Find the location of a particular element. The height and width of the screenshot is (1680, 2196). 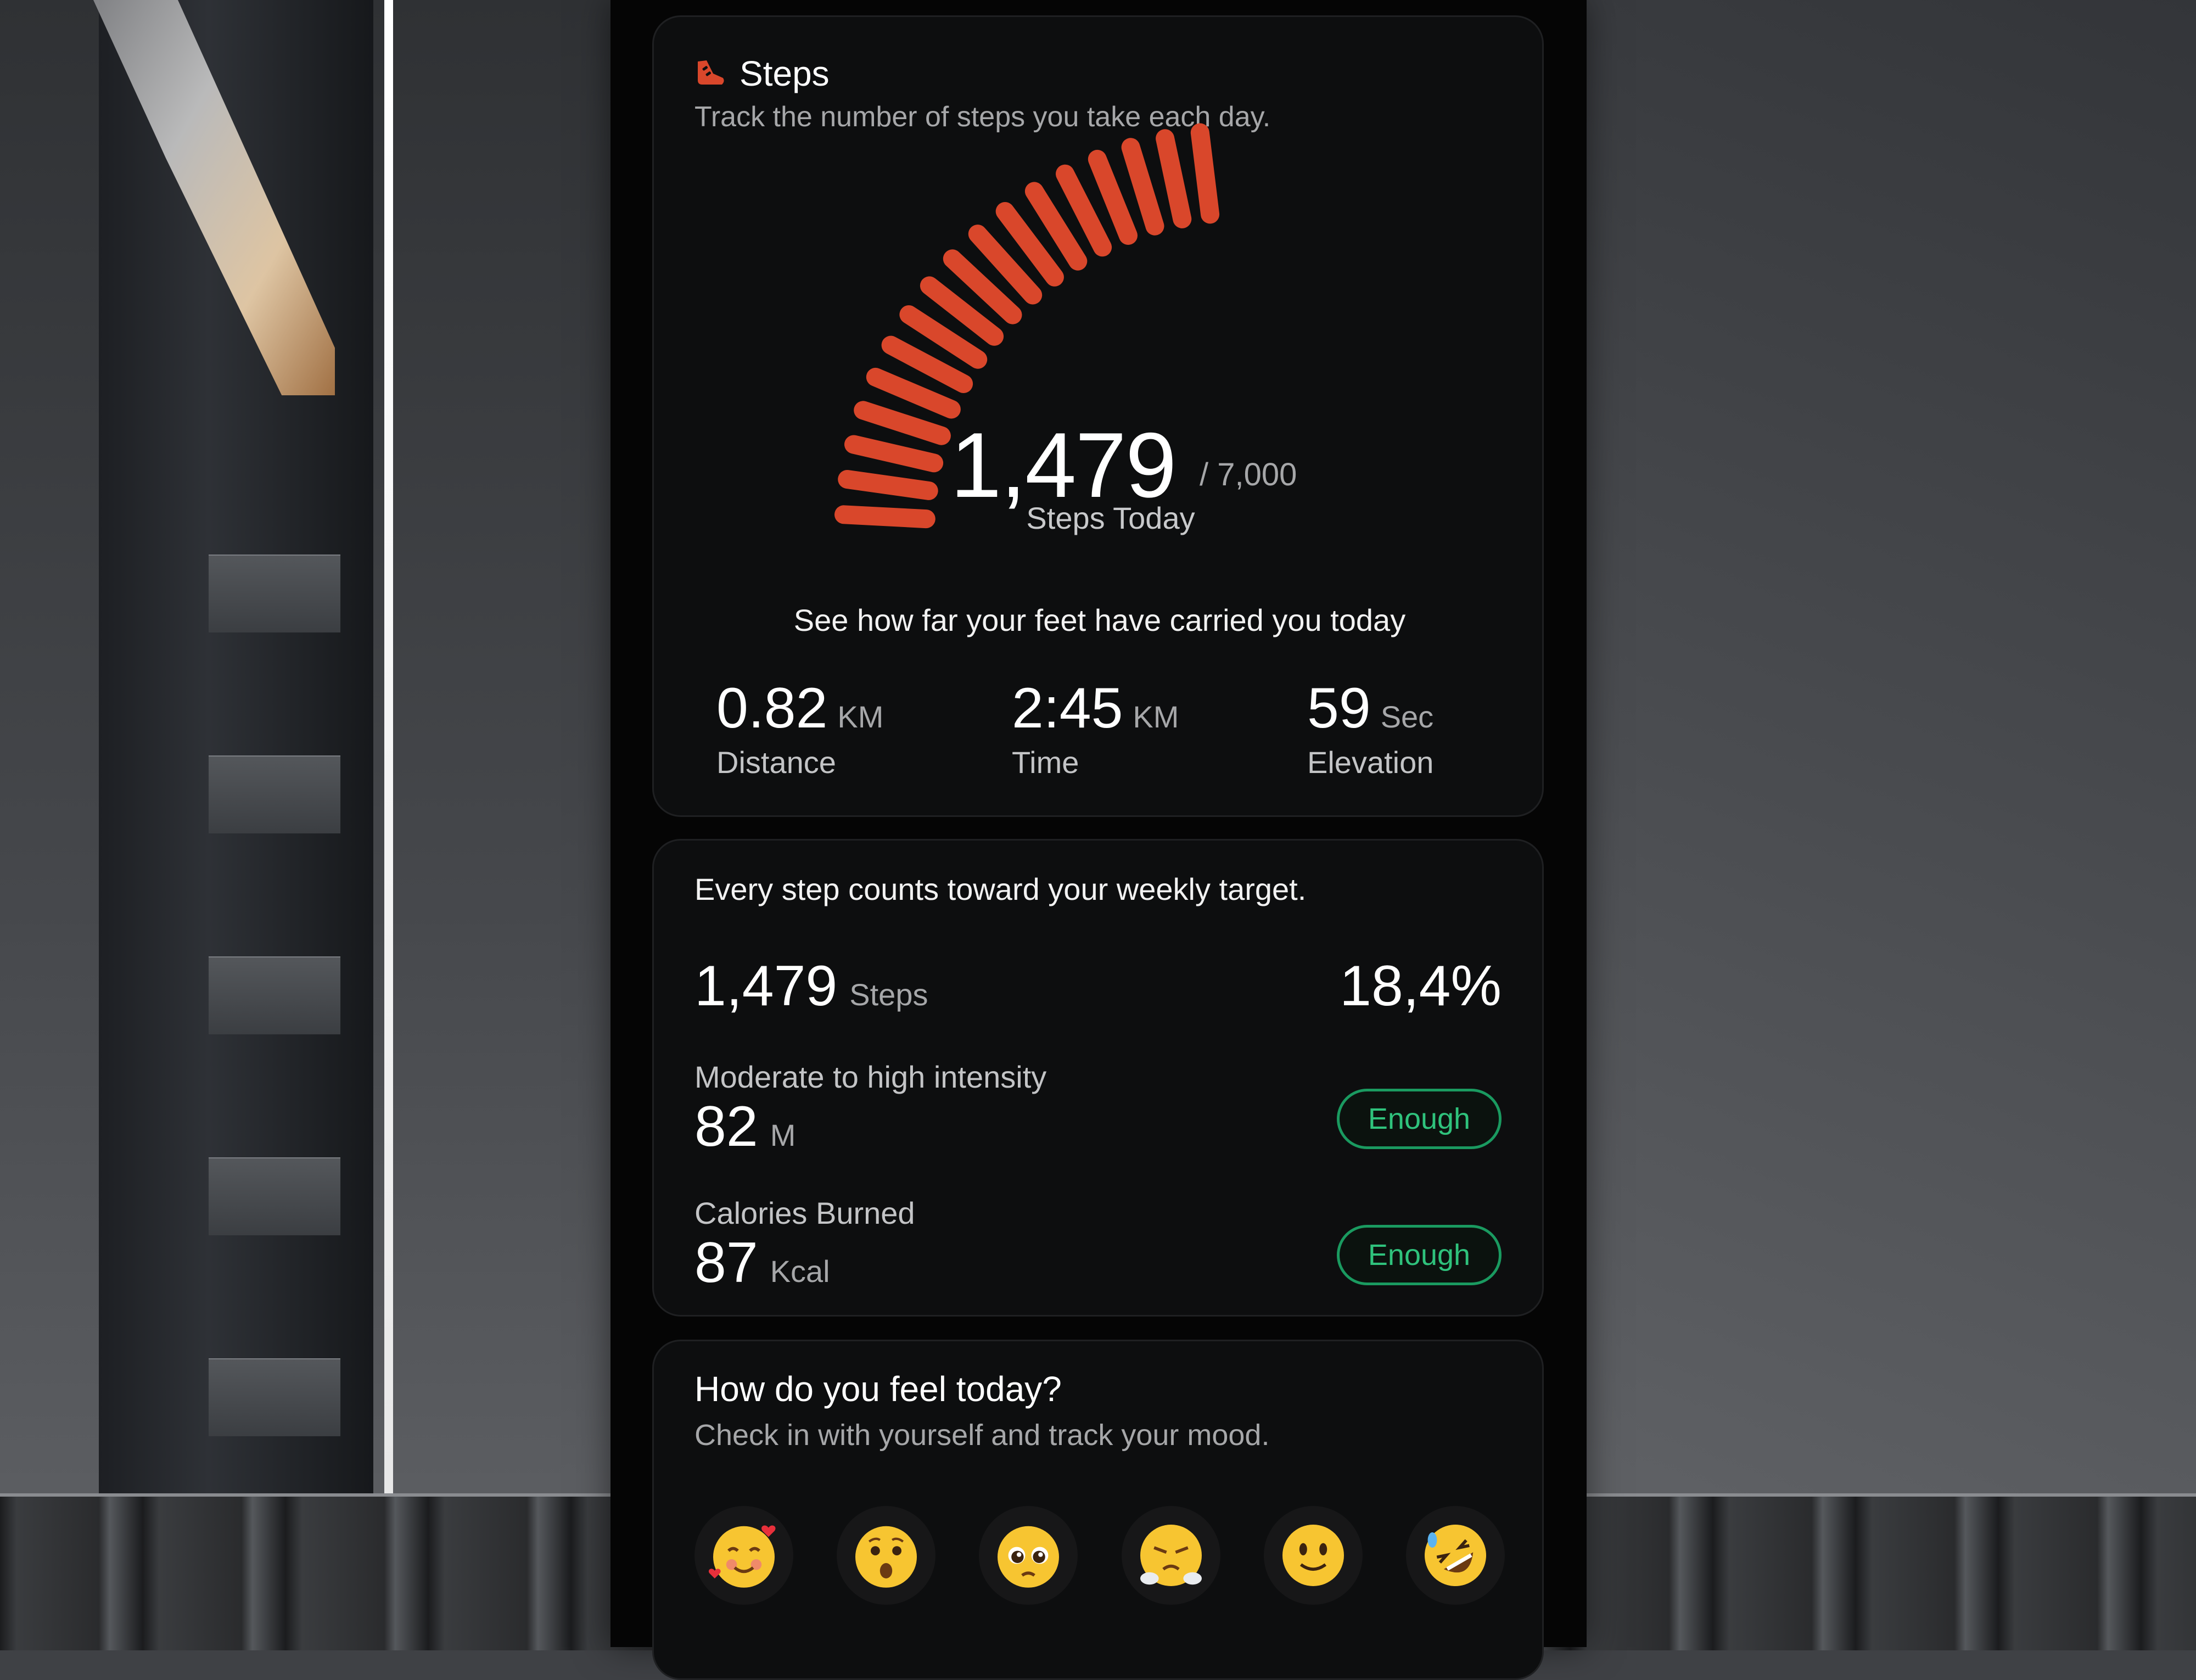

intensity-value: 82 is located at coordinates (726, 1127).